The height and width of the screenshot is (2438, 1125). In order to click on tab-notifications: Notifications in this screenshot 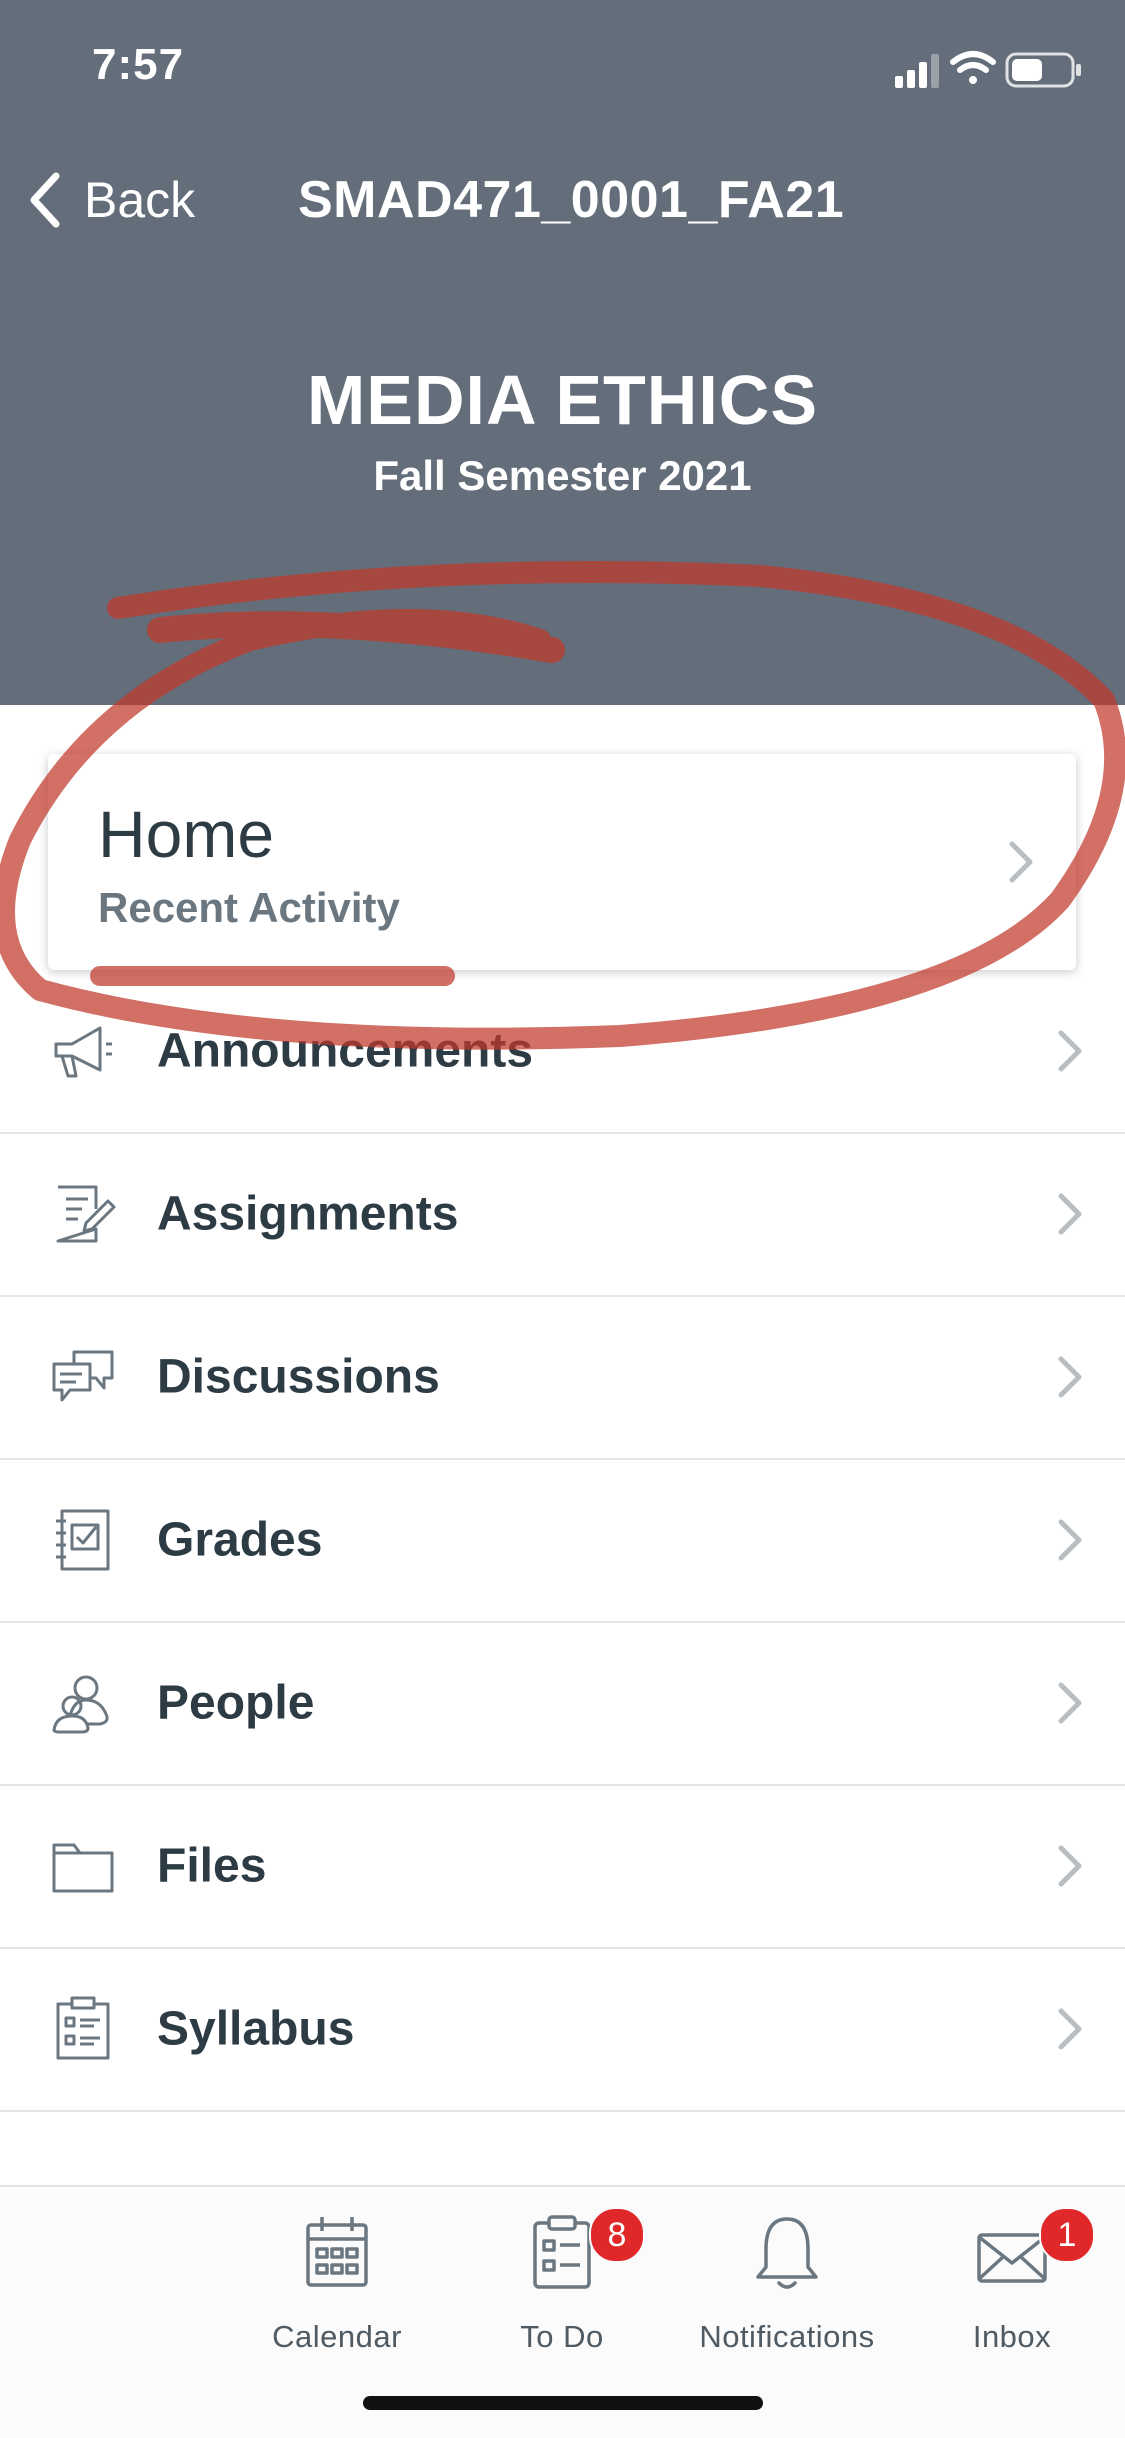, I will do `click(787, 2288)`.